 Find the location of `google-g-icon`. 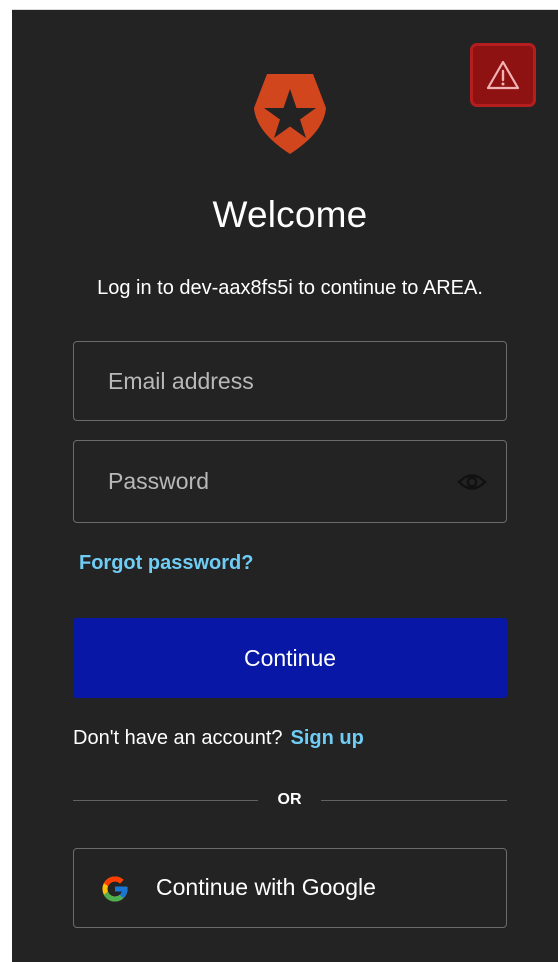

google-g-icon is located at coordinates (115, 889).